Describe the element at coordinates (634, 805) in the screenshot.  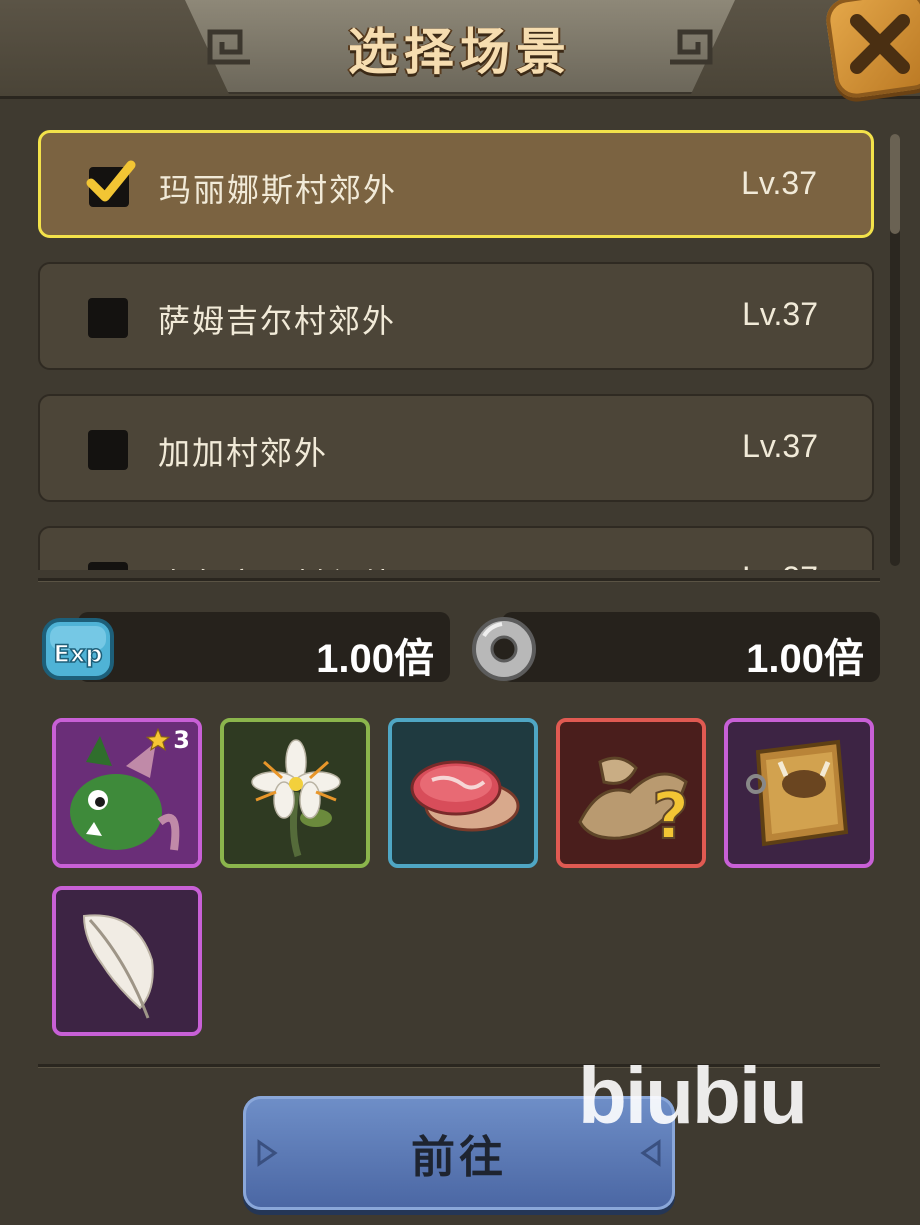
I see `mystery-fossil-icon: ?` at that location.